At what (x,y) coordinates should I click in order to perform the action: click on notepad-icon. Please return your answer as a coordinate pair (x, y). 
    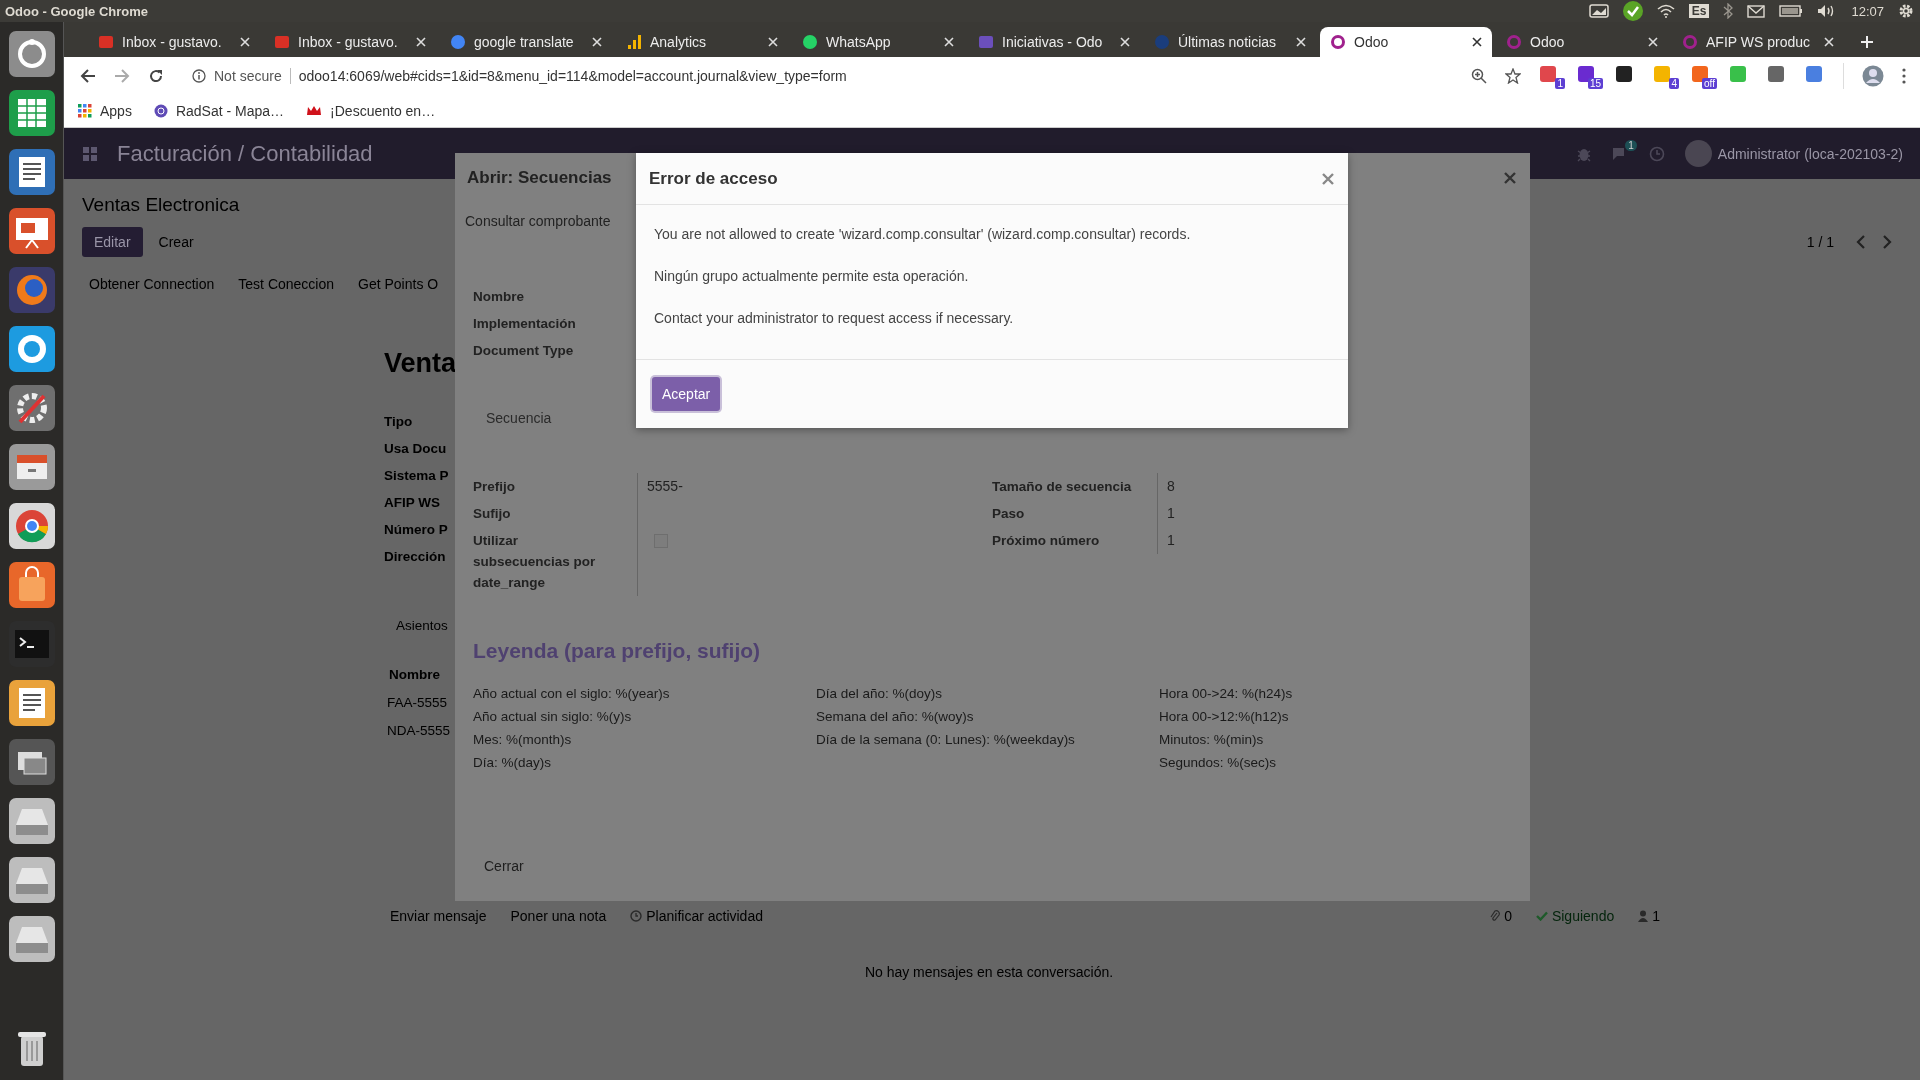
    Looking at the image, I should click on (31, 703).